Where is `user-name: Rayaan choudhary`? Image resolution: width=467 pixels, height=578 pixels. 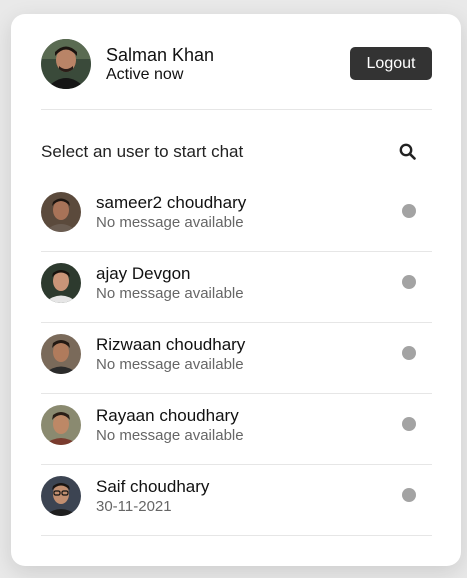 user-name: Rayaan choudhary is located at coordinates (167, 415).